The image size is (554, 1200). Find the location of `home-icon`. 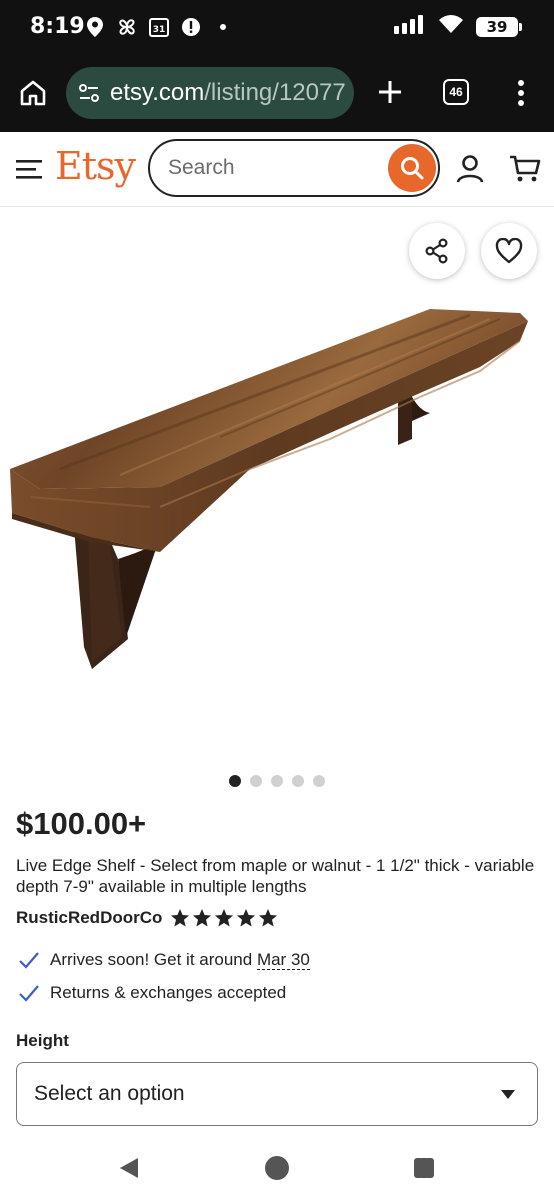

home-icon is located at coordinates (33, 93).